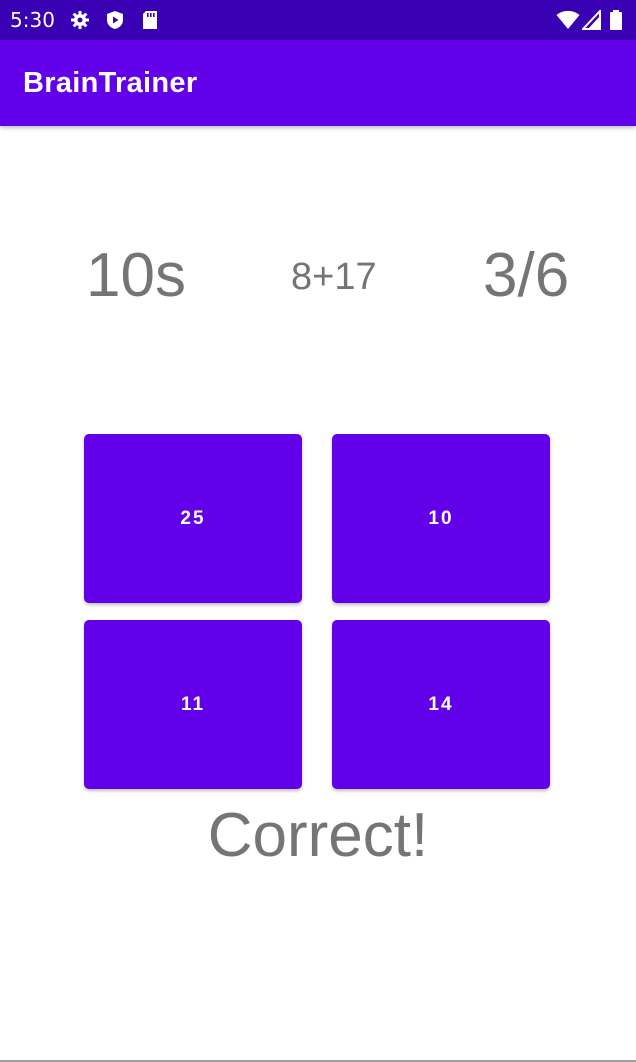 This screenshot has height=1062, width=636. Describe the element at coordinates (318, 835) in the screenshot. I see `result-text: Correct!` at that location.